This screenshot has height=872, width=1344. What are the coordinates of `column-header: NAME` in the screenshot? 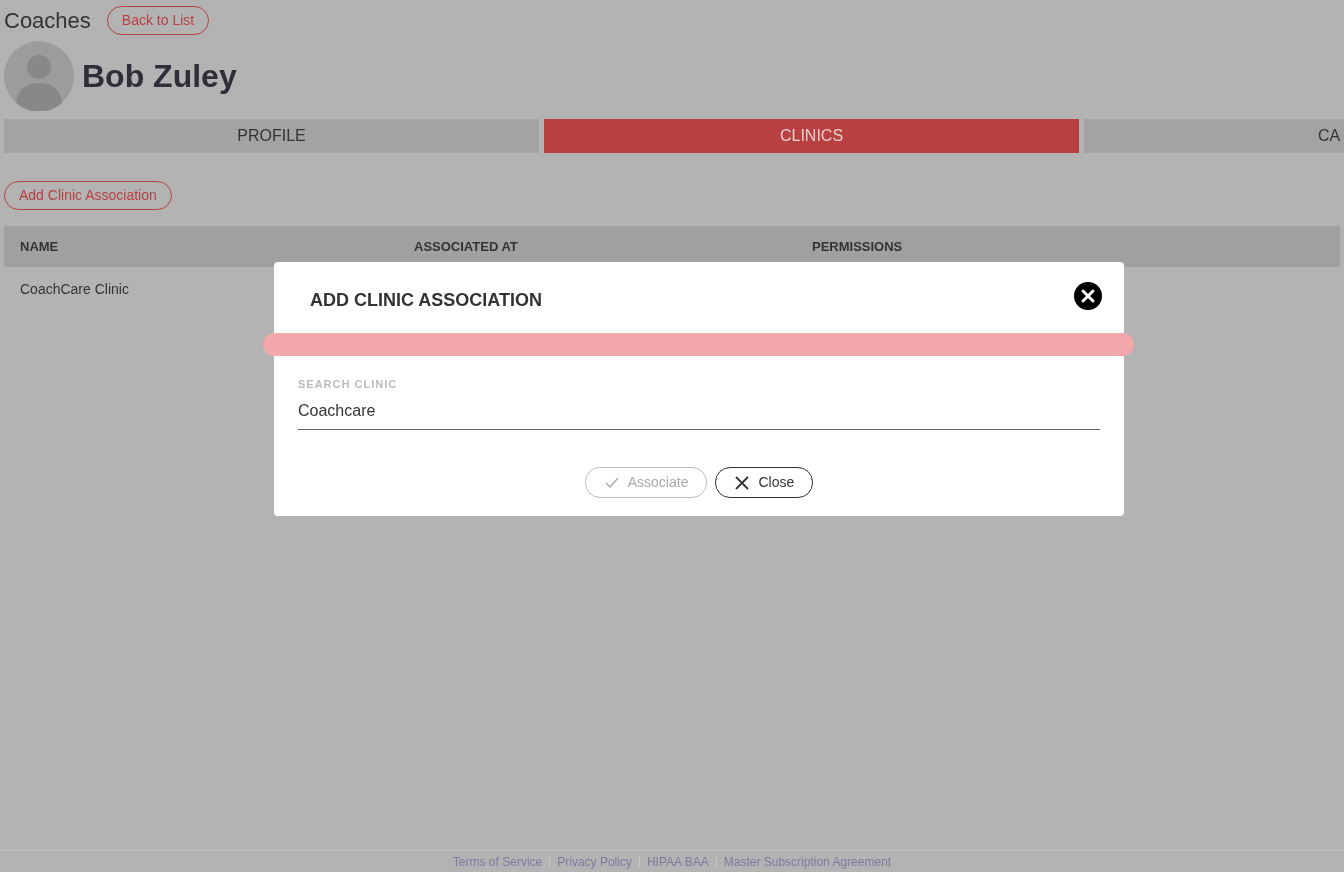 It's located at (39, 246).